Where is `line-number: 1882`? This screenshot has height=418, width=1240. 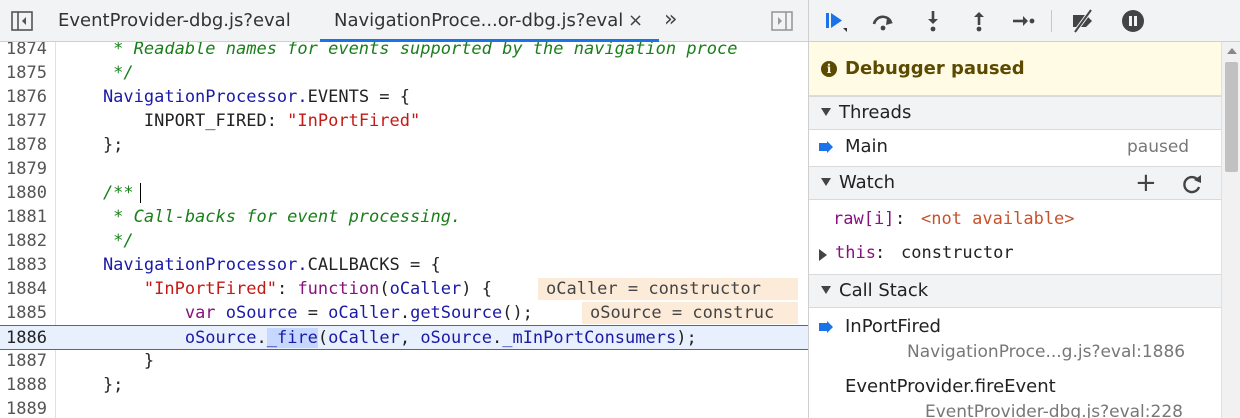 line-number: 1882 is located at coordinates (26, 241).